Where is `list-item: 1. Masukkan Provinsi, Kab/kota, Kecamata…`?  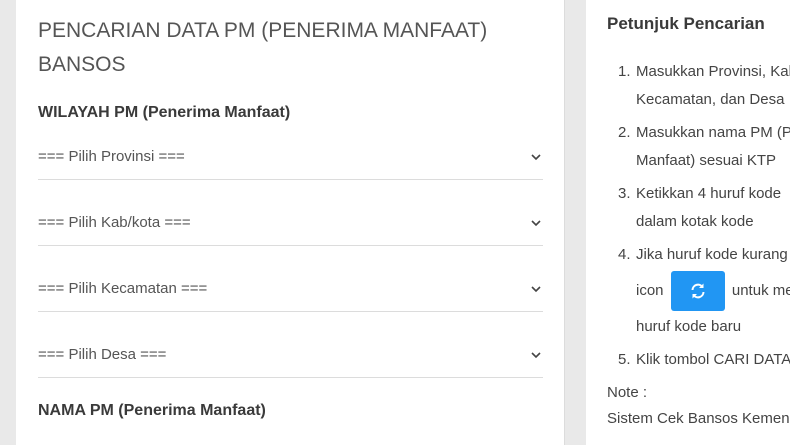 list-item: 1. Masukkan Provinsi, Kab/kota, Kecamata… is located at coordinates (704, 85).